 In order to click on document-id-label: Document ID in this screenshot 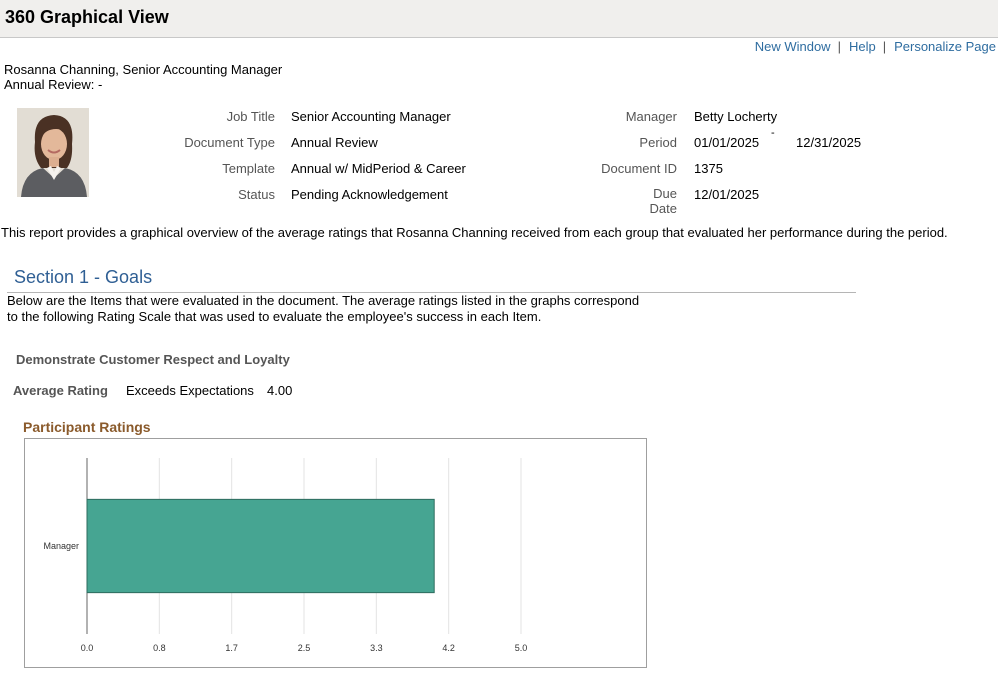, I will do `click(639, 168)`.